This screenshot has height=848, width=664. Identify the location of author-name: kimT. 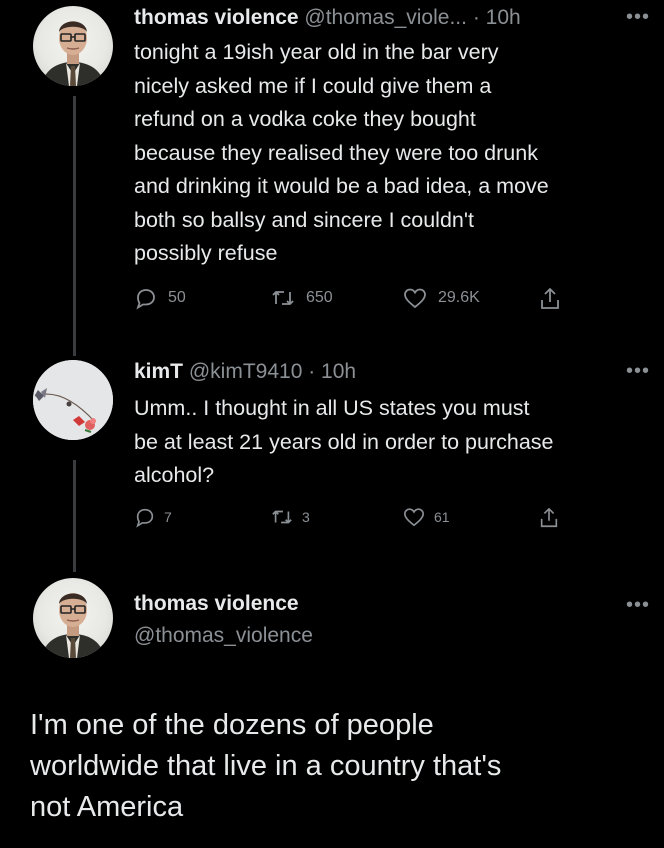
(158, 371).